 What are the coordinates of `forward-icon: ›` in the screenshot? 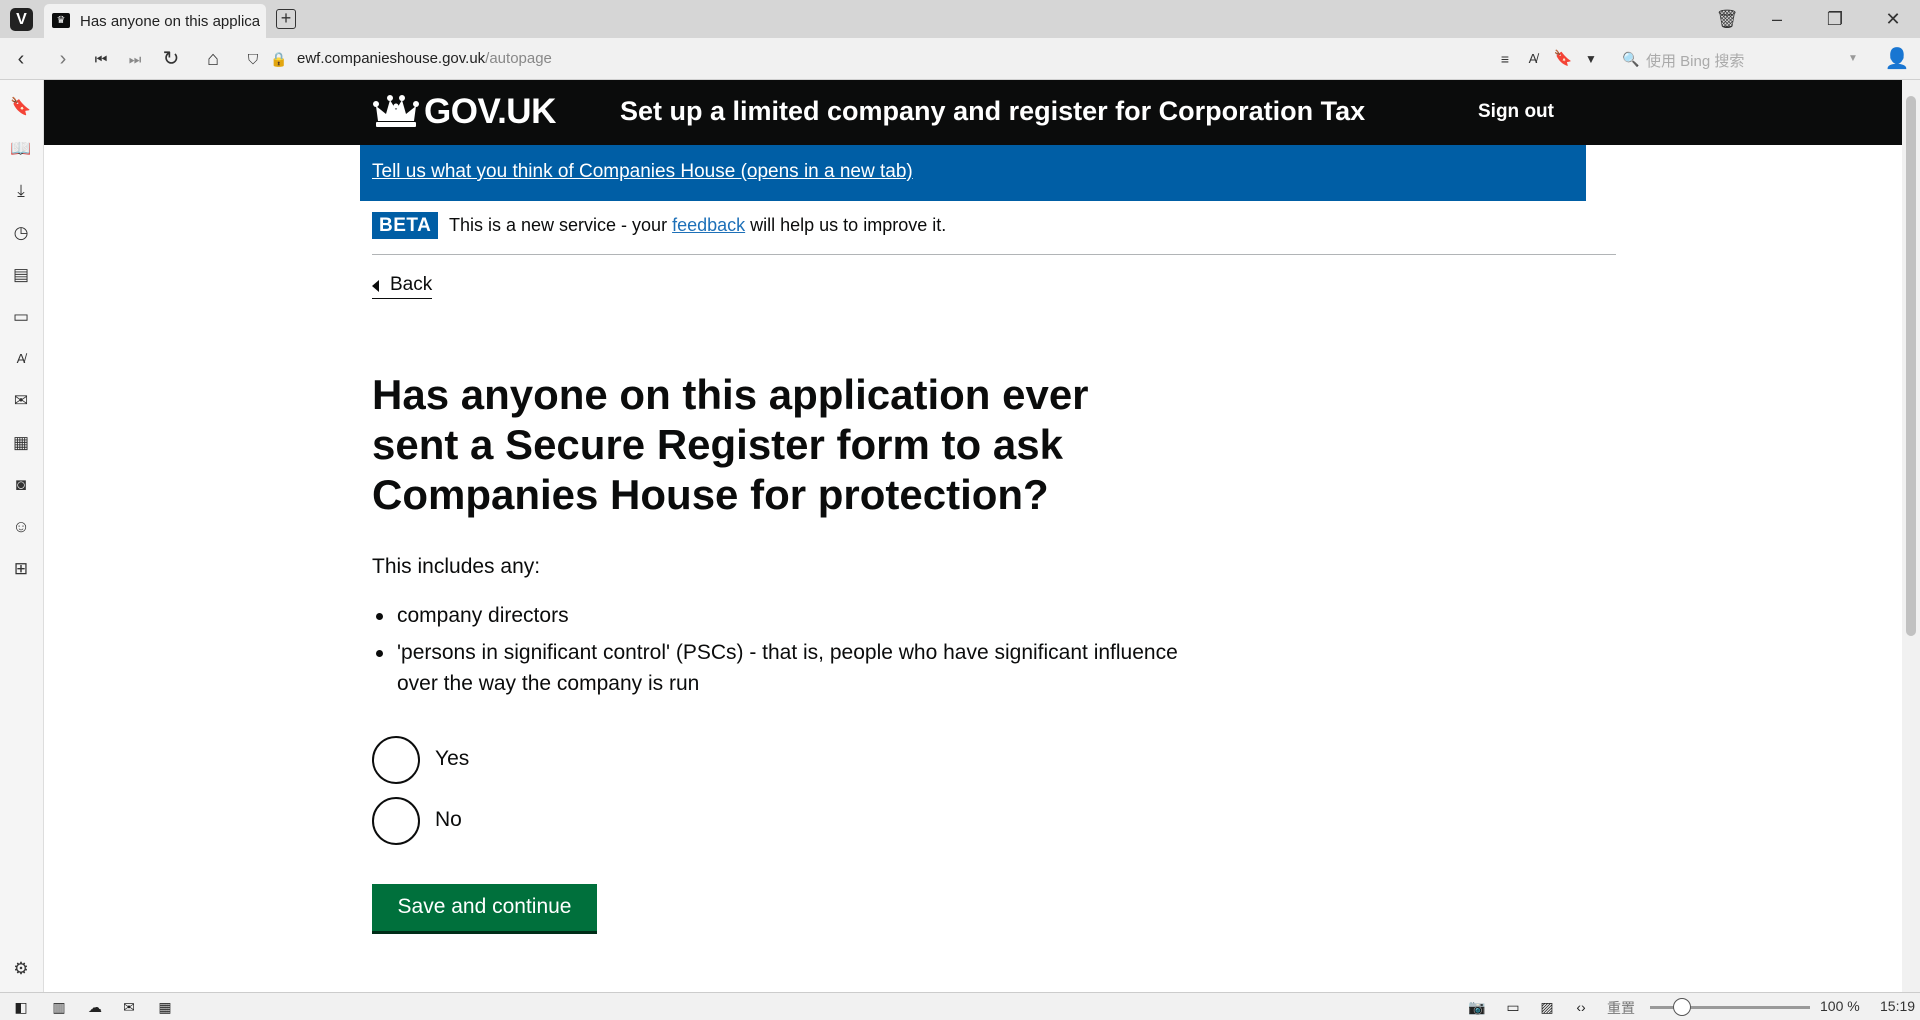 It's located at (63, 59).